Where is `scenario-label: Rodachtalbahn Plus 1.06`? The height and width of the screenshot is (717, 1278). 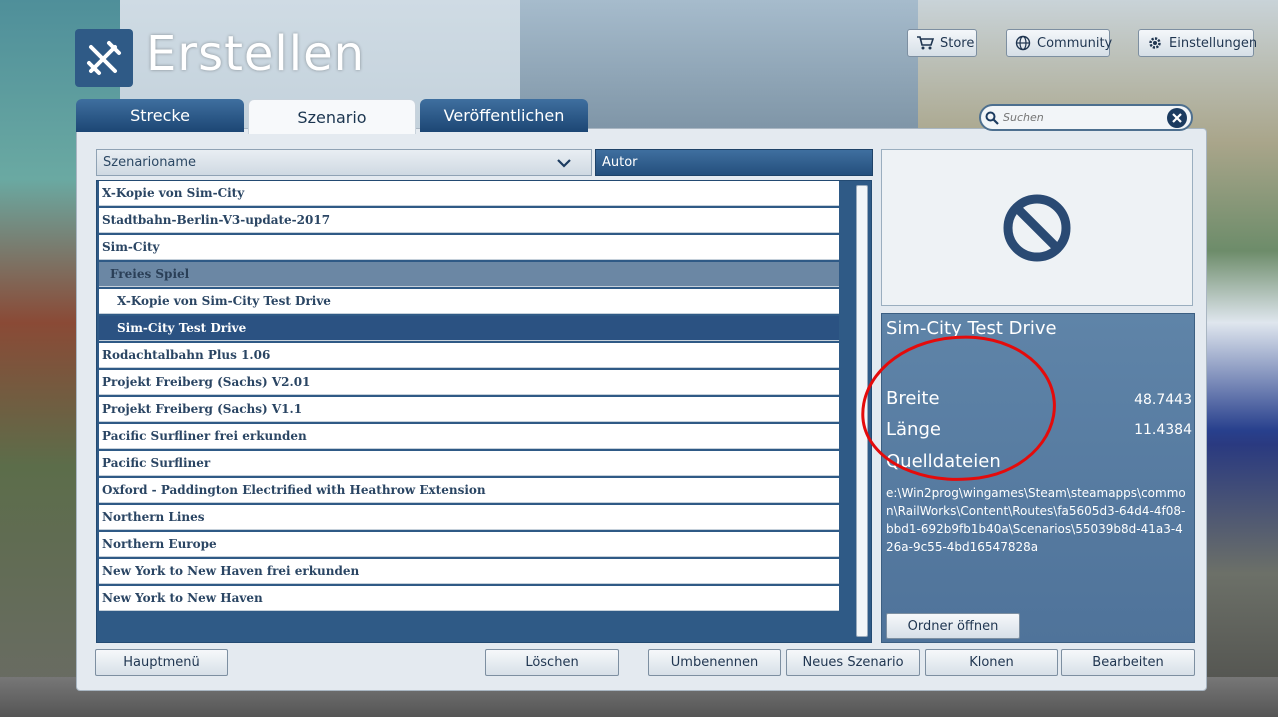 scenario-label: Rodachtalbahn Plus 1.06 is located at coordinates (186, 355).